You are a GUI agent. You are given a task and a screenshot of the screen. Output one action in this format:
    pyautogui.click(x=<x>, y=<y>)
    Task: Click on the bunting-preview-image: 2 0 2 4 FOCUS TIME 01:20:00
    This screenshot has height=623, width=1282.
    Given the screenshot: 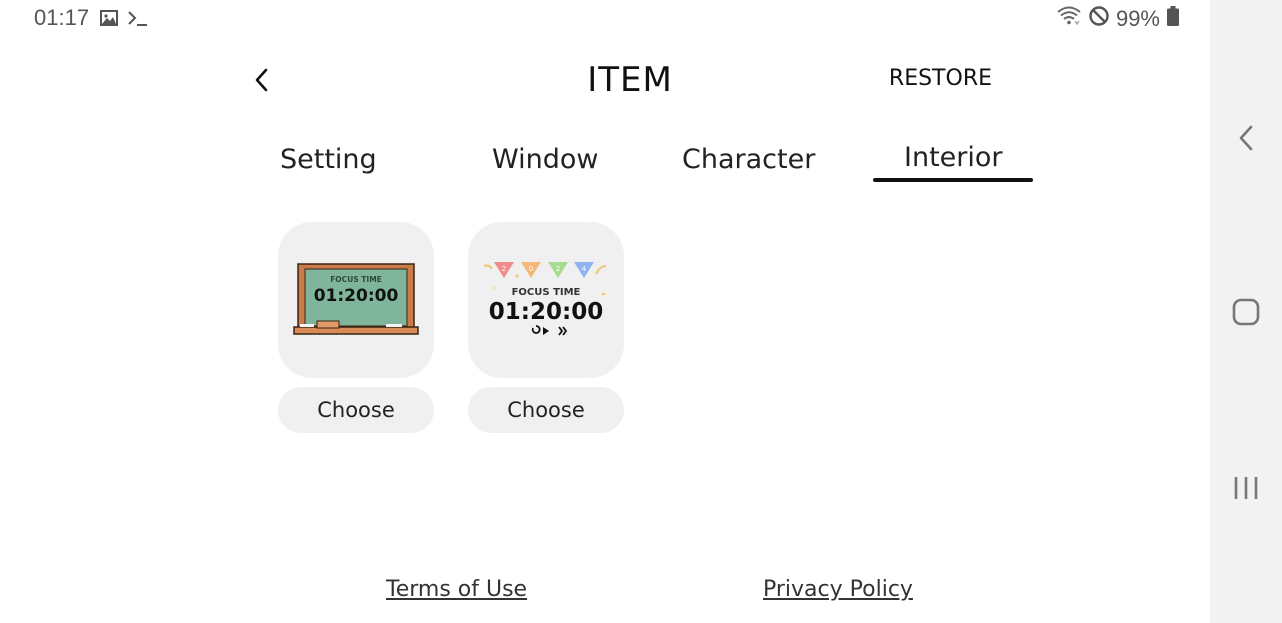 What is the action you would take?
    pyautogui.click(x=545, y=299)
    